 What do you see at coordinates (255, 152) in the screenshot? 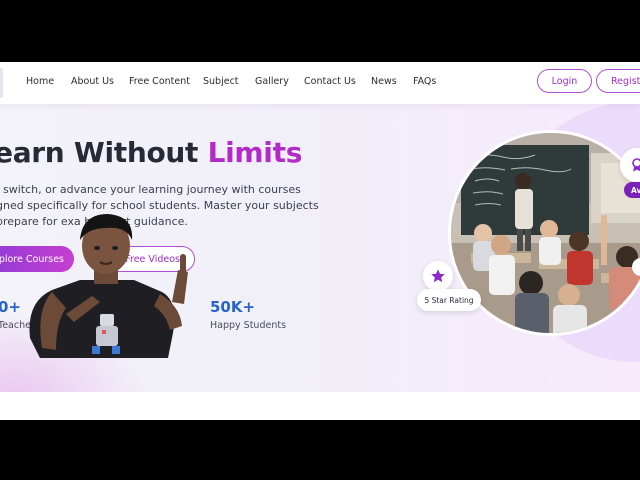
I see `hero-title-accent: Limits` at bounding box center [255, 152].